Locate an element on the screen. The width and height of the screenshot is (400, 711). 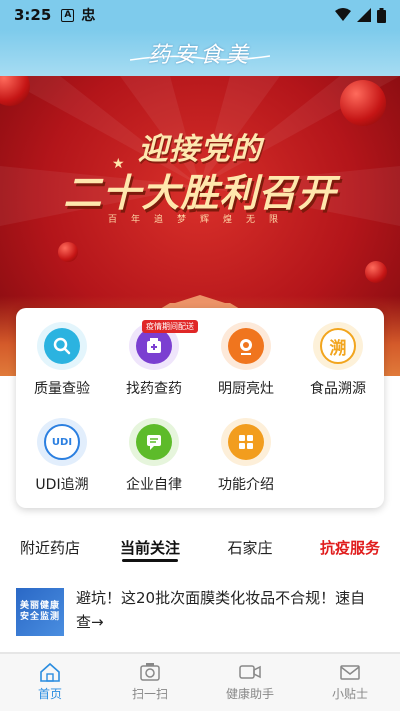
service-food-trace: 溯 食品溯源 is located at coordinates (338, 353).